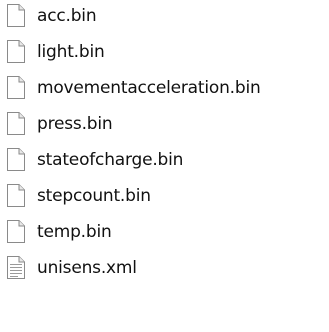 This screenshot has height=332, width=329. Describe the element at coordinates (94, 196) in the screenshot. I see `file-name: stepcount.bin` at that location.